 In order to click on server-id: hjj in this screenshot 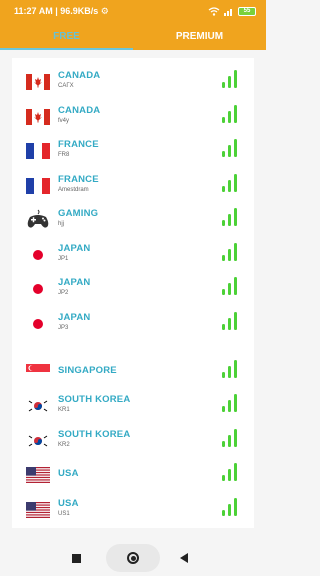, I will do `click(61, 224)`.